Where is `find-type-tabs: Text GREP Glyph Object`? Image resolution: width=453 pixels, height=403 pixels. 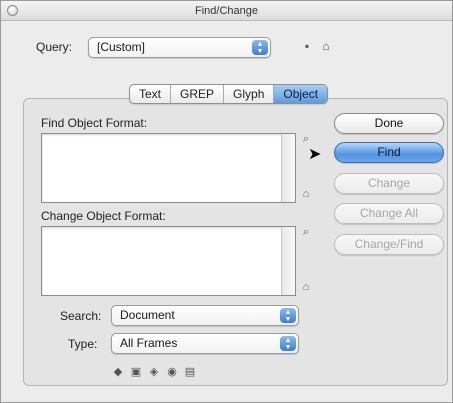
find-type-tabs: Text GREP Glyph Object is located at coordinates (229, 94).